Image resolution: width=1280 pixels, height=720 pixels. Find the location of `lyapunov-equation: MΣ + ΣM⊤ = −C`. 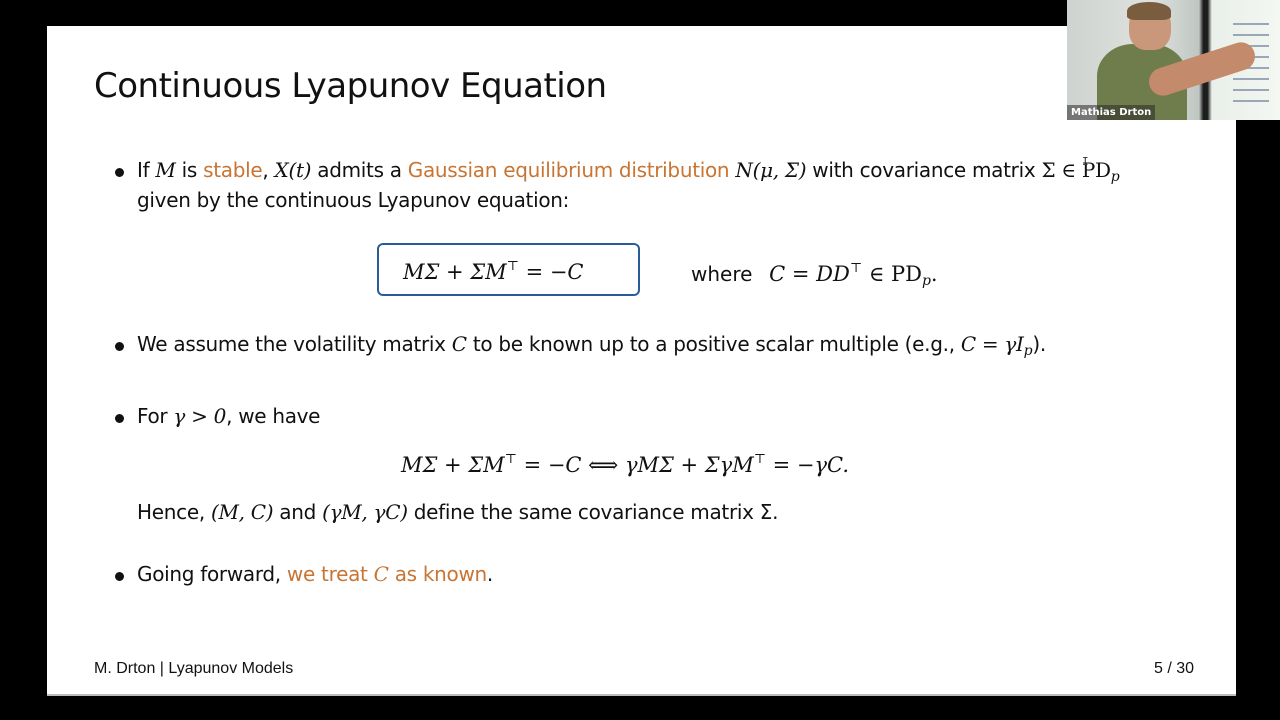

lyapunov-equation: MΣ + ΣM⊤ = −C is located at coordinates (493, 271).